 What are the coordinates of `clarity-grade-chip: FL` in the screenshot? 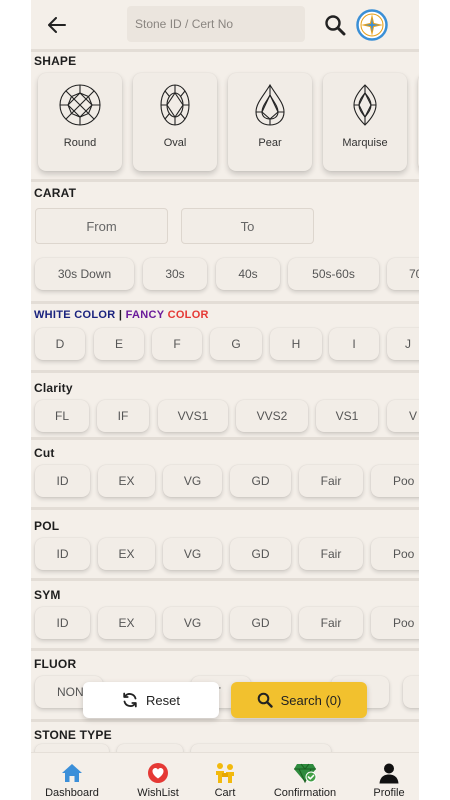 It's located at (62, 416).